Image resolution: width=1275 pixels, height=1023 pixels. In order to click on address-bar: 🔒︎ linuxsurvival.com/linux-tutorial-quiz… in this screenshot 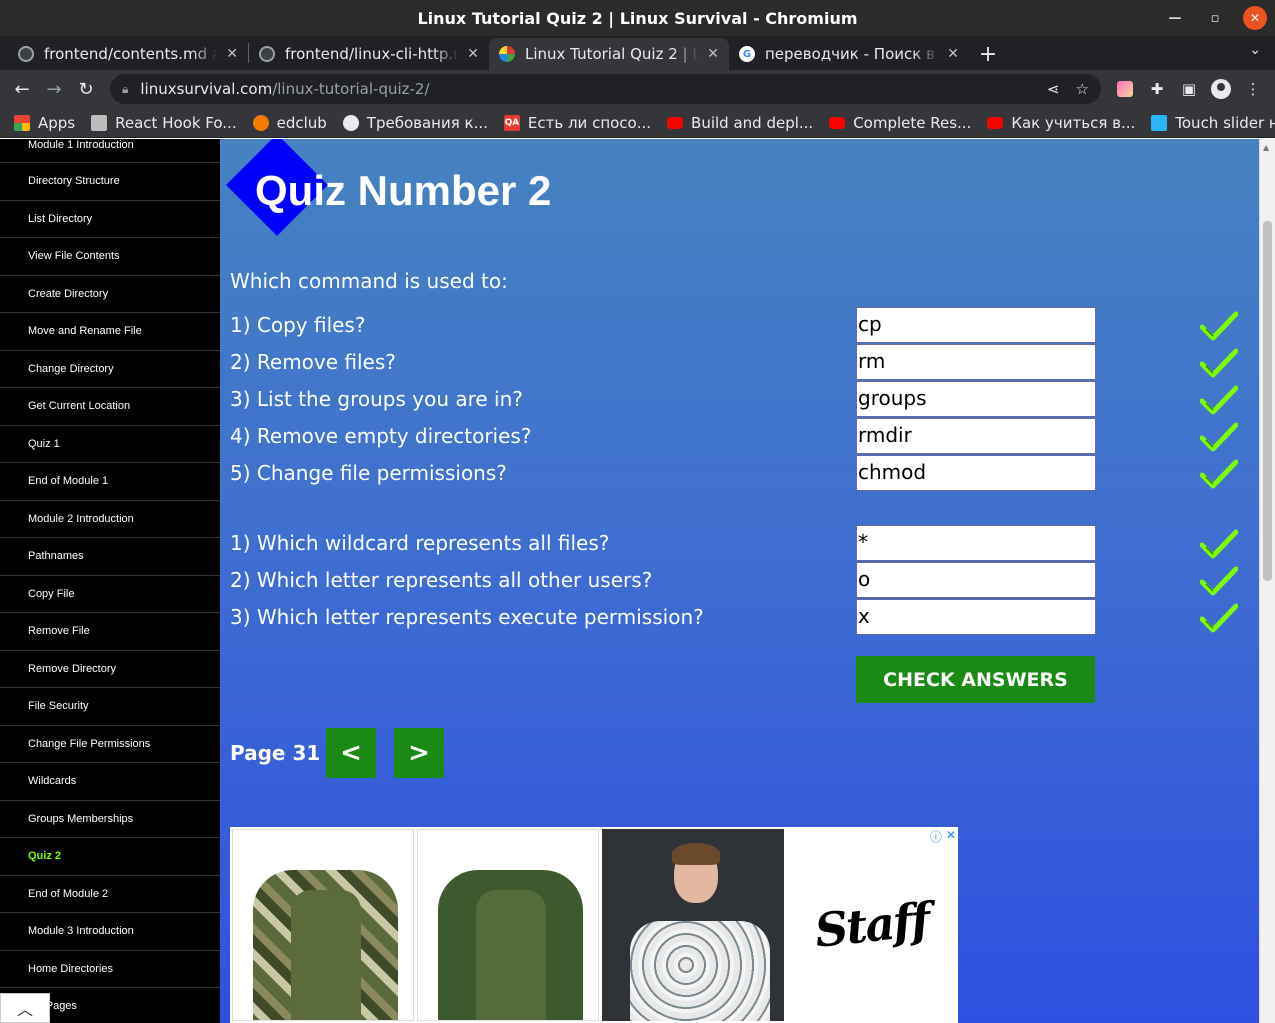, I will do `click(605, 89)`.